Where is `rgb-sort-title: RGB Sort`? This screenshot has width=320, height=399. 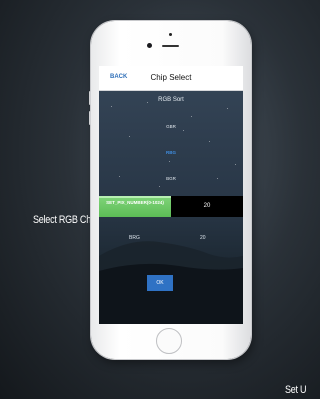
rgb-sort-title: RGB Sort is located at coordinates (171, 100).